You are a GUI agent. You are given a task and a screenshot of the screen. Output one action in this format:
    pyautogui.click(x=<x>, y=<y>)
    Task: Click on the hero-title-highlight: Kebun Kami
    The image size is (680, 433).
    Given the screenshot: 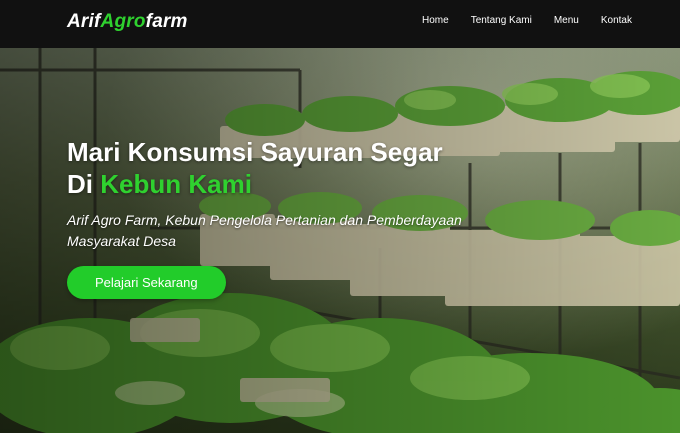 What is the action you would take?
    pyautogui.click(x=176, y=184)
    